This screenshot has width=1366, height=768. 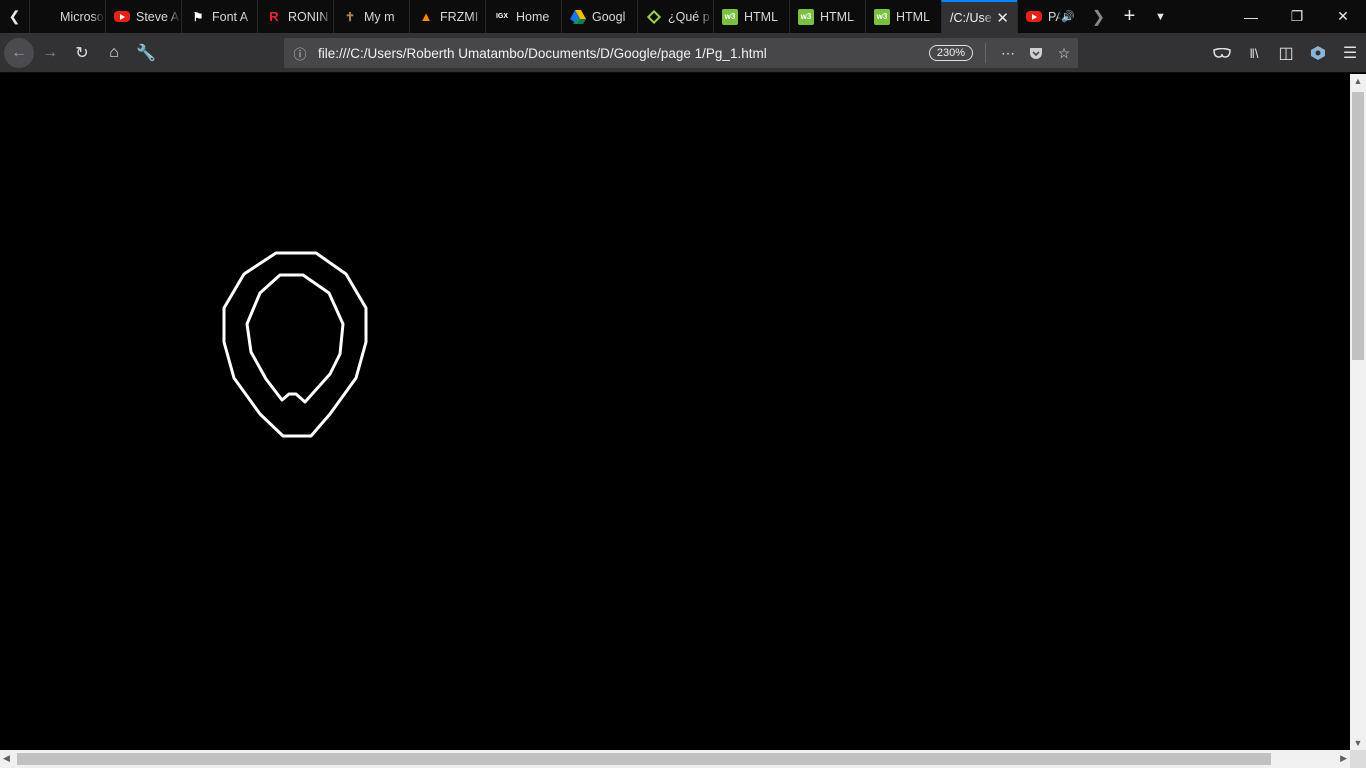 I want to click on new-tab-icon: +, so click(x=1129, y=16).